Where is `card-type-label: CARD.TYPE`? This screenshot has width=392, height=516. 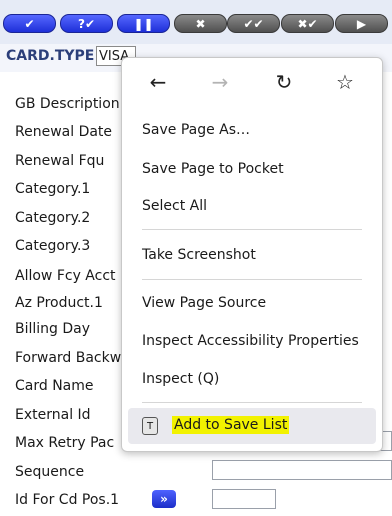 card-type-label: CARD.TYPE is located at coordinates (50, 56).